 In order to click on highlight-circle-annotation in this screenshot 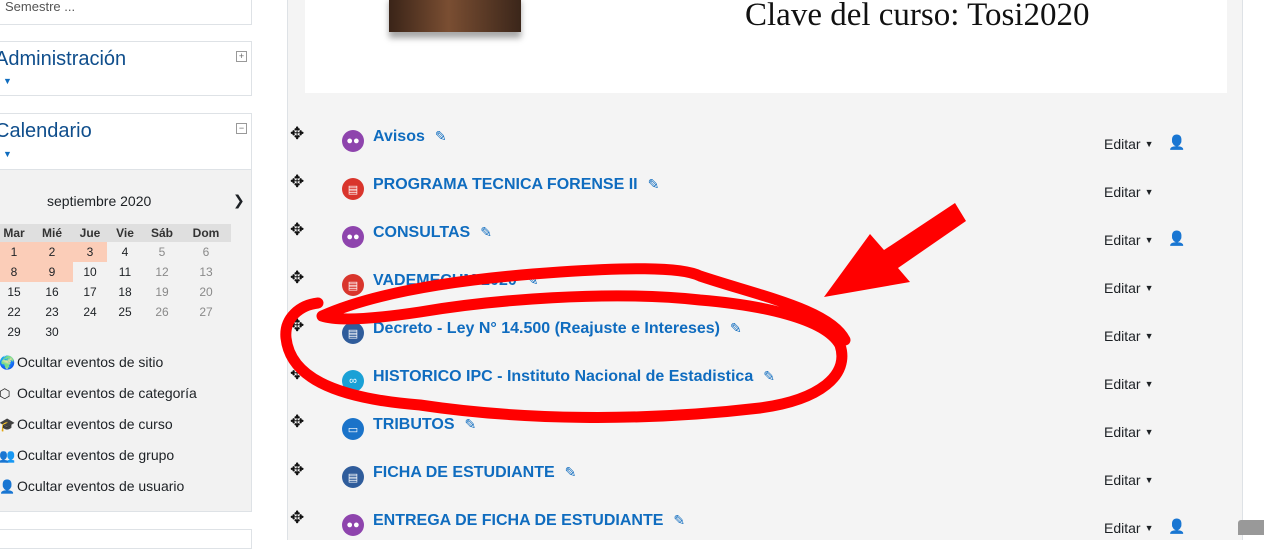, I will do `click(565, 343)`.